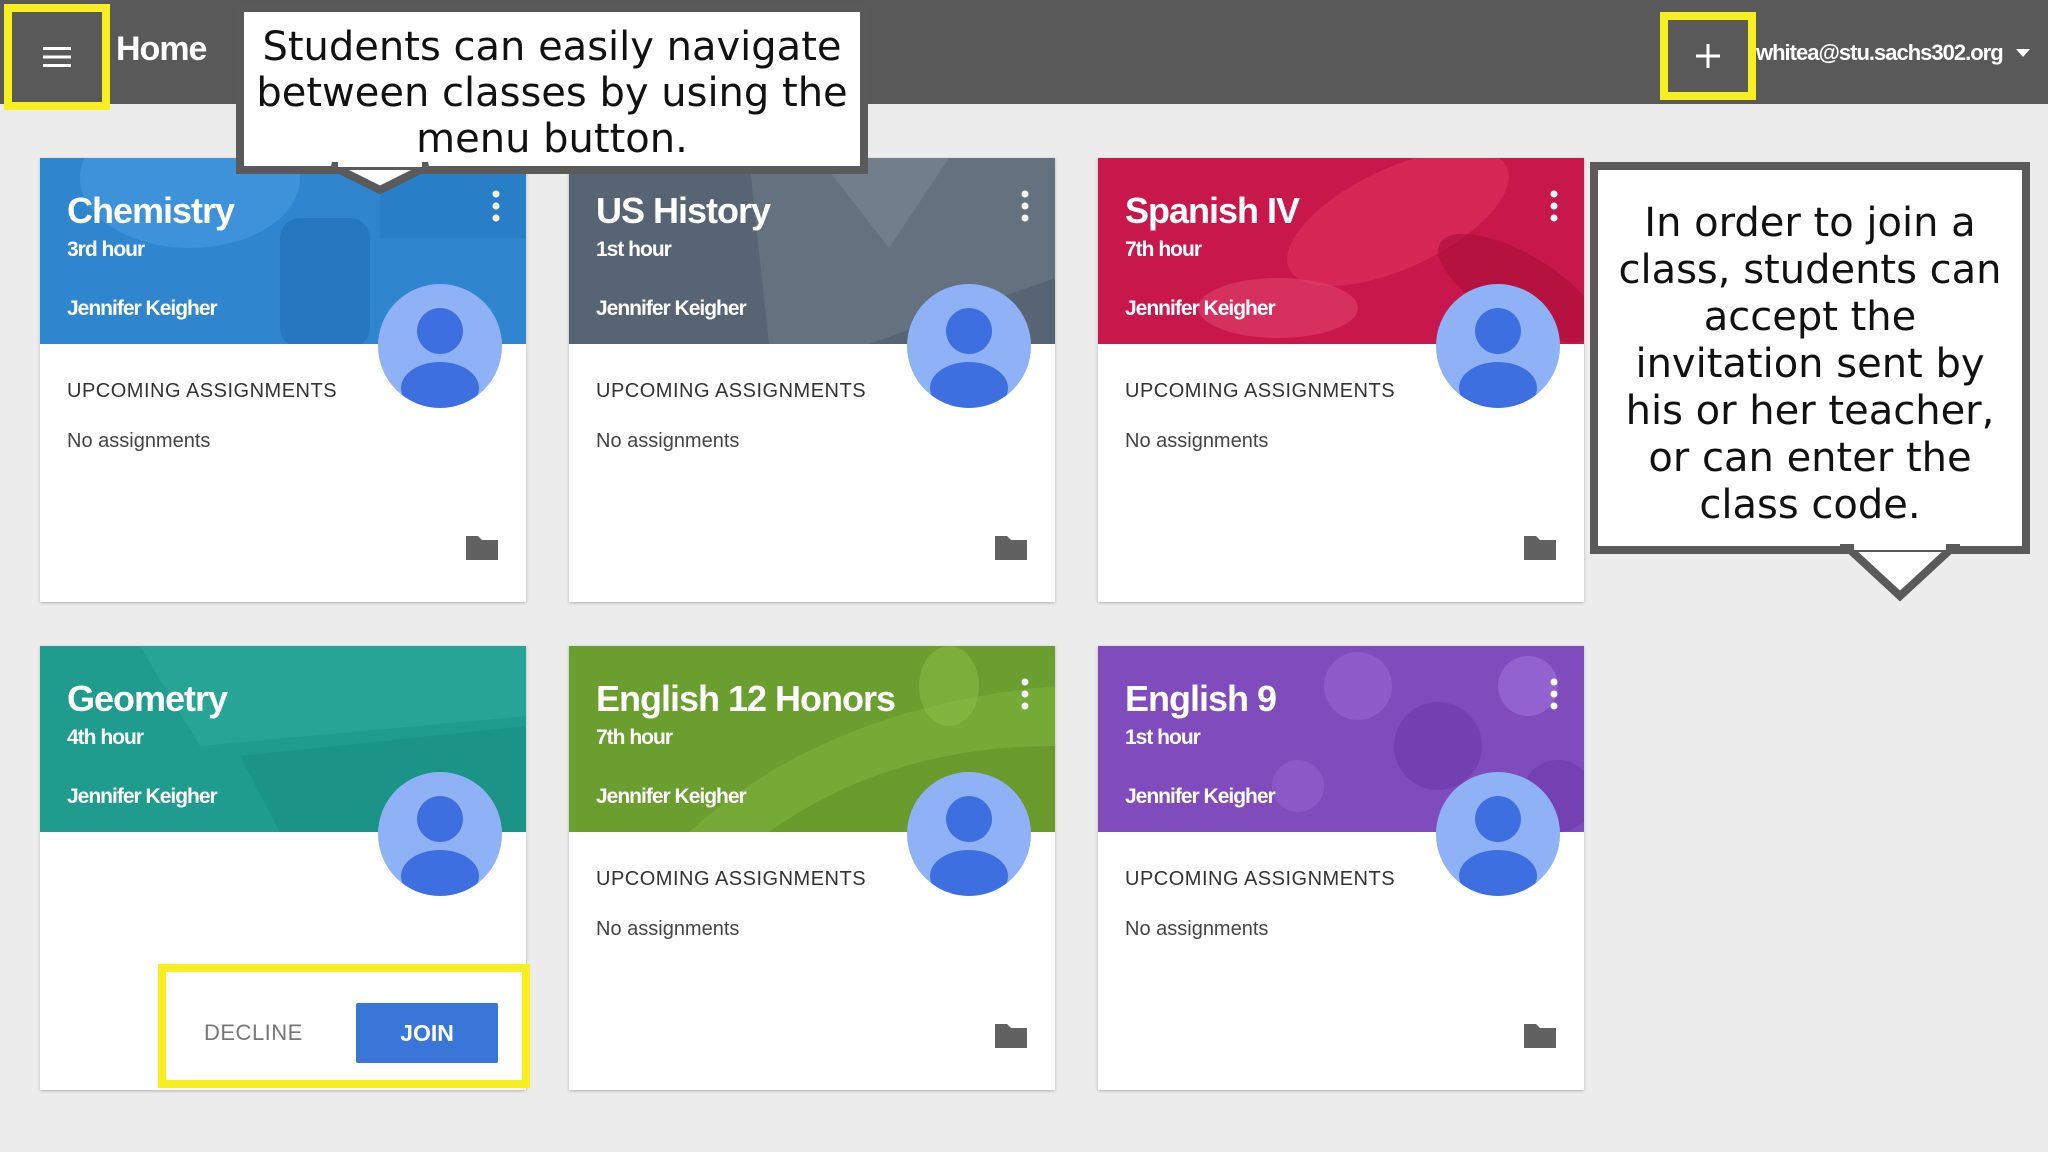 Image resolution: width=2048 pixels, height=1152 pixels. Describe the element at coordinates (2022, 53) in the screenshot. I see `dropdown-arrow-icon` at that location.